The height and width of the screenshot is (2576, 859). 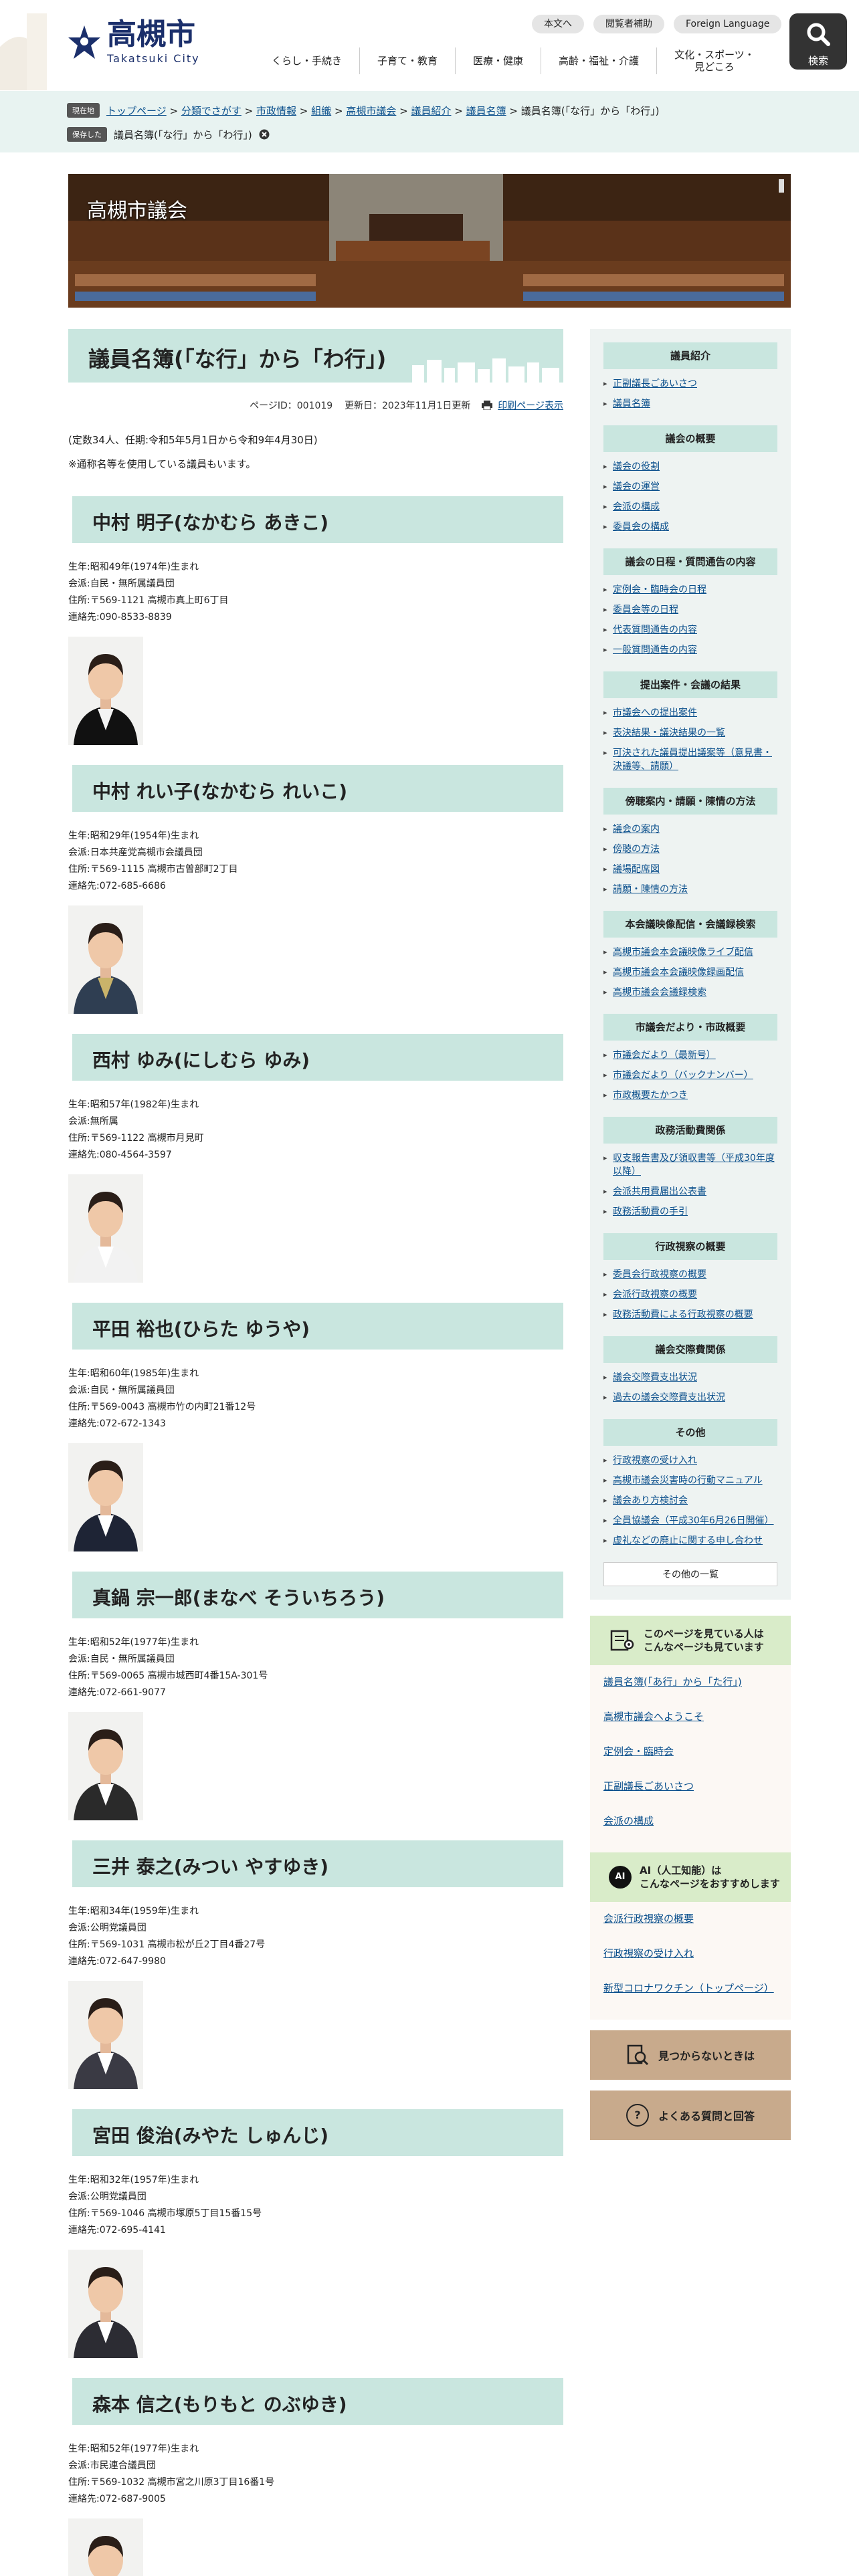 I want to click on sidebar-item: 虚礼などの廃止に関する申し合わせ, so click(x=690, y=1540).